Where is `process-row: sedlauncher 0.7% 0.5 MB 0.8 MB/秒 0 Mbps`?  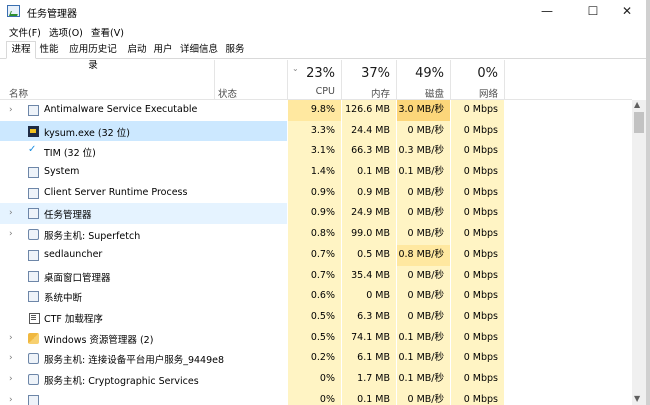
process-row: sedlauncher 0.7% 0.5 MB 0.8 MB/秒 0 Mbps is located at coordinates (316, 255).